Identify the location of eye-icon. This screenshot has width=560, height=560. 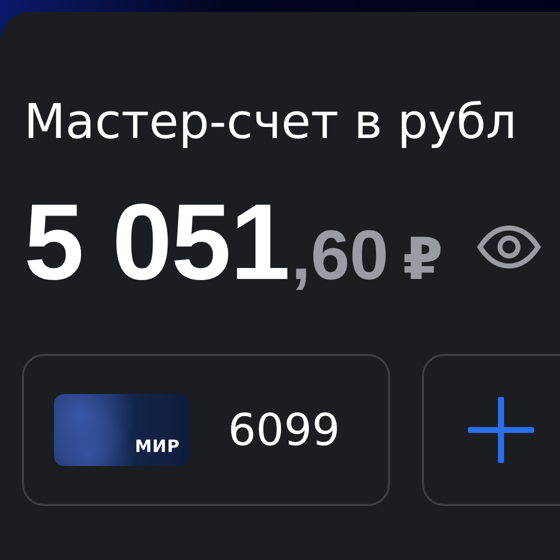
(508, 247).